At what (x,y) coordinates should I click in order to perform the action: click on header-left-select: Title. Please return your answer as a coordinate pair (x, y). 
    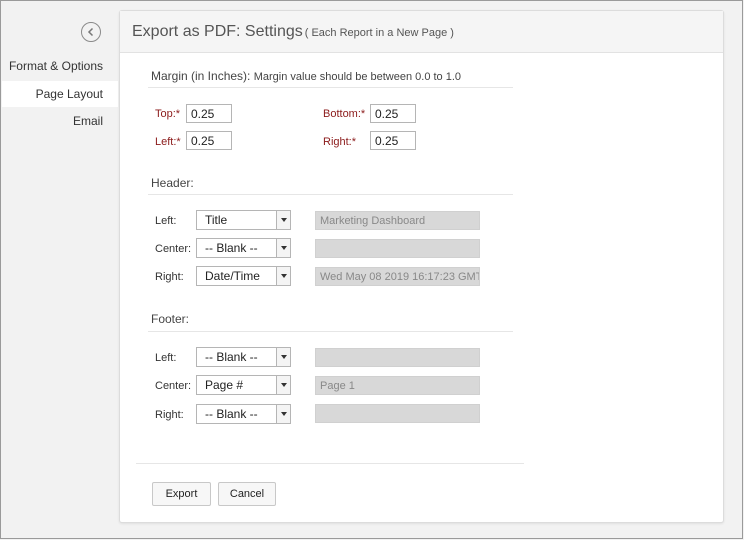
    Looking at the image, I should click on (243, 220).